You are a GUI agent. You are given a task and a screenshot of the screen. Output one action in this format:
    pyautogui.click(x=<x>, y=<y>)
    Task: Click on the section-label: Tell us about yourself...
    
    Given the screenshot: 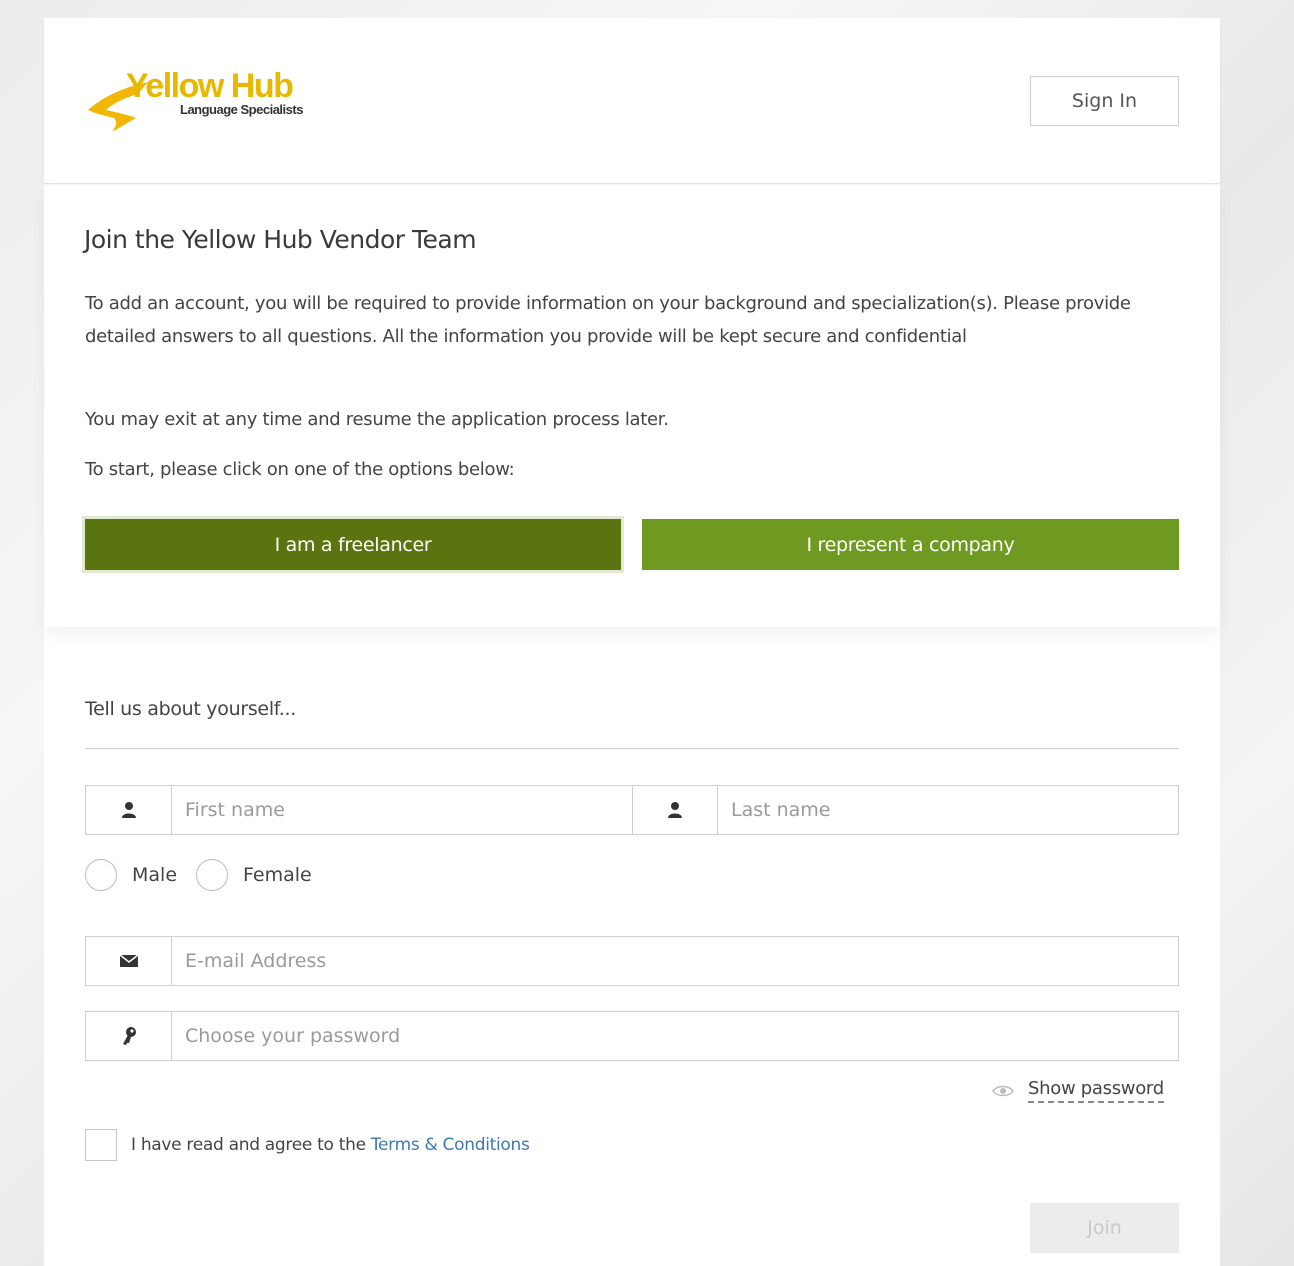 What is the action you would take?
    pyautogui.click(x=191, y=709)
    